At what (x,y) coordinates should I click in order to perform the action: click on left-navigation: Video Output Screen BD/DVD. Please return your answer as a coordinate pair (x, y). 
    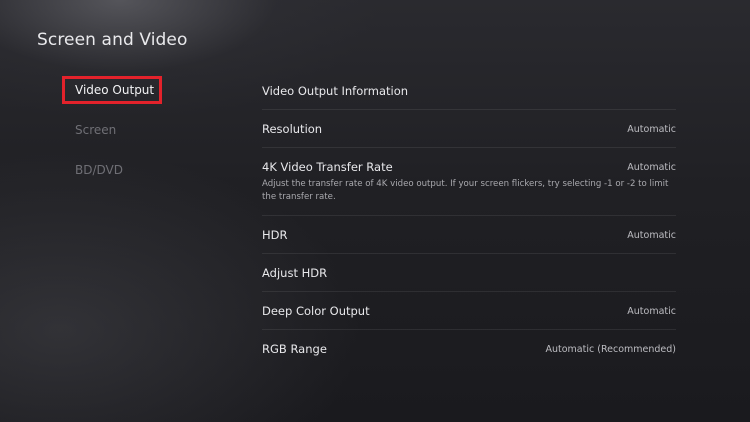
    Looking at the image, I should click on (117, 136).